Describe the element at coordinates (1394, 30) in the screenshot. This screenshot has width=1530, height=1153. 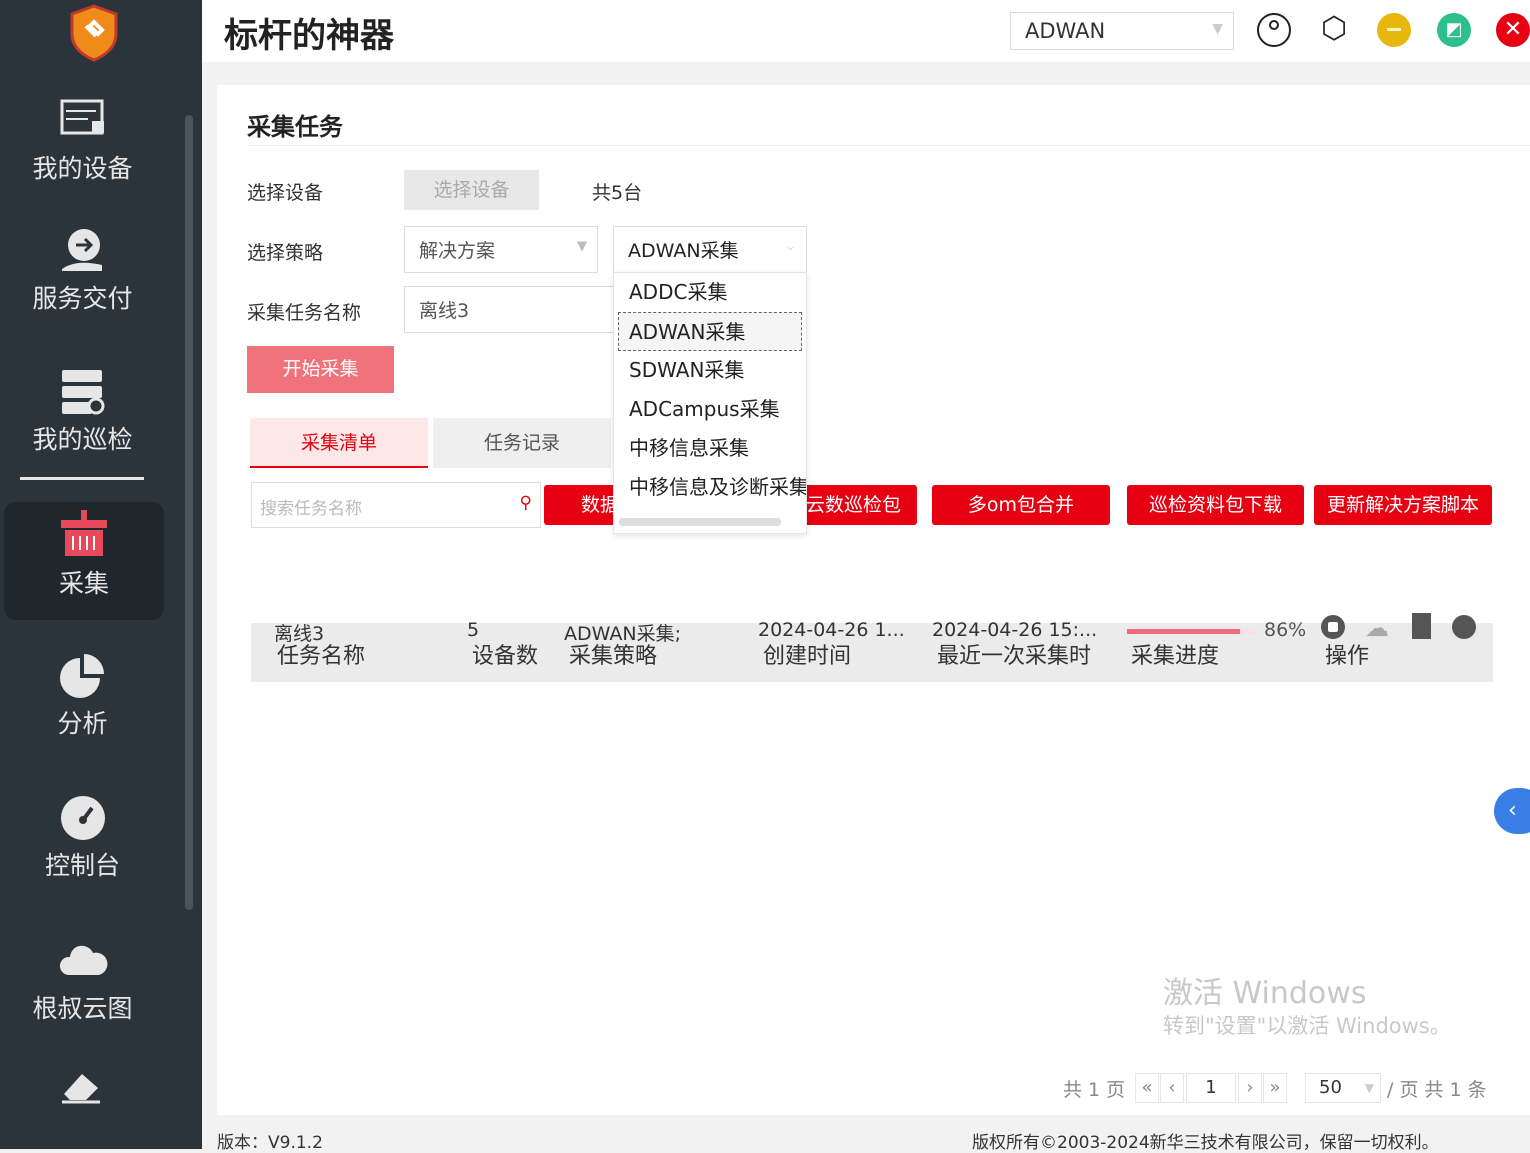
I see `minimize-button` at that location.